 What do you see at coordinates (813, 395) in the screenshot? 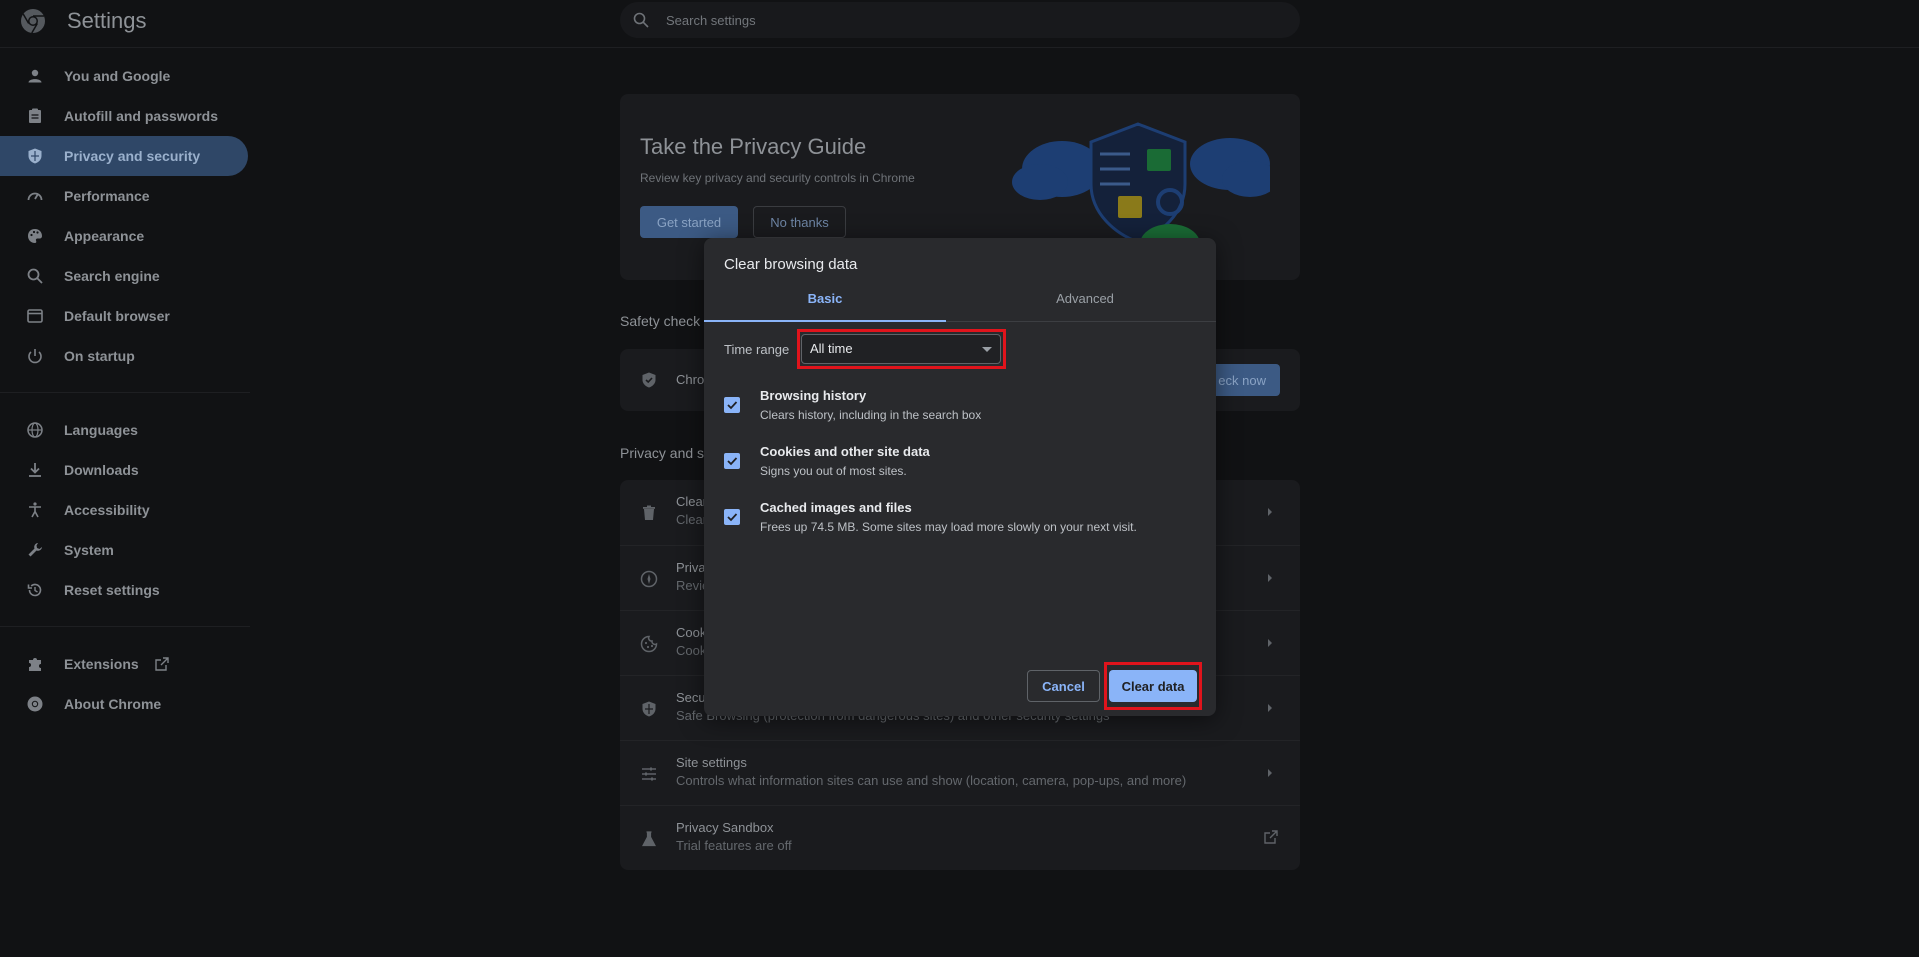
I see `browsing-history-title: Browsing history` at bounding box center [813, 395].